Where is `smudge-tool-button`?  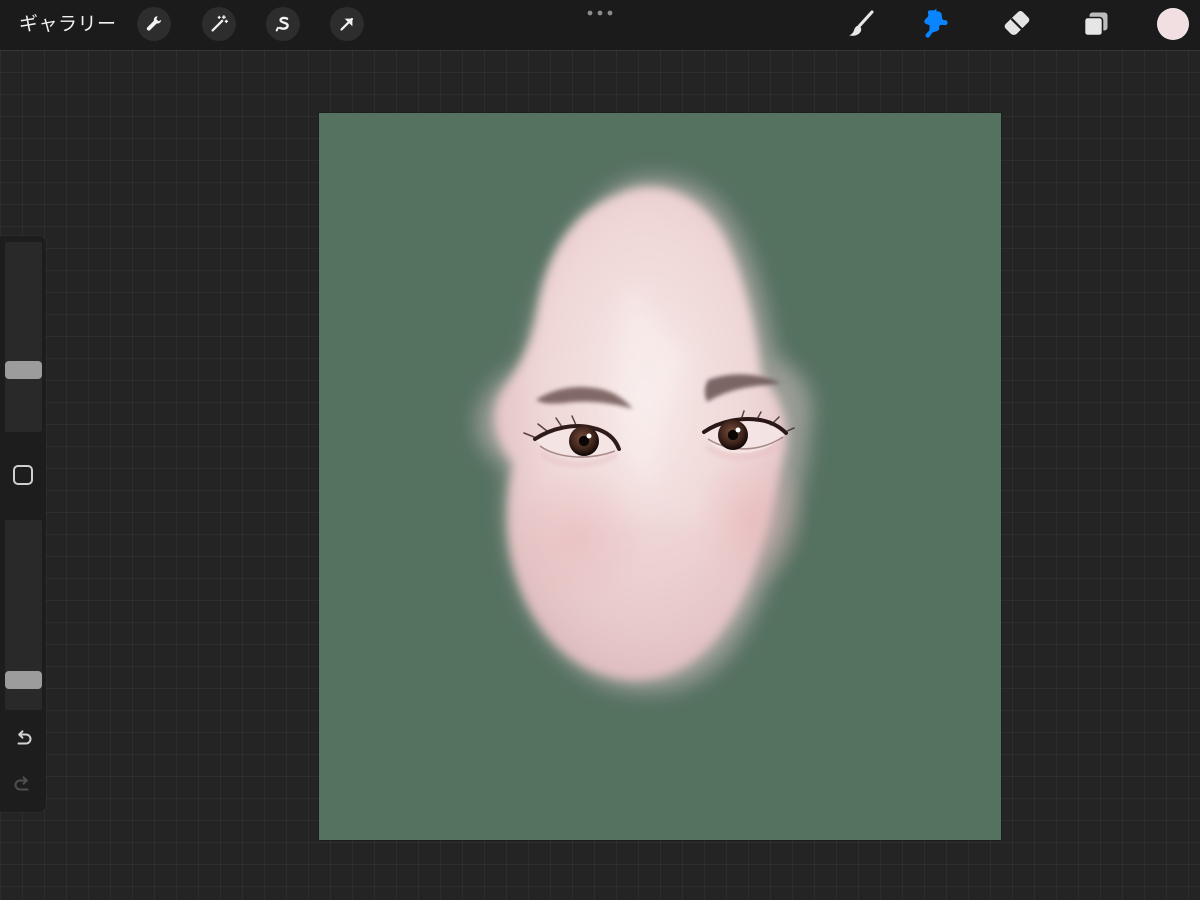 smudge-tool-button is located at coordinates (936, 24).